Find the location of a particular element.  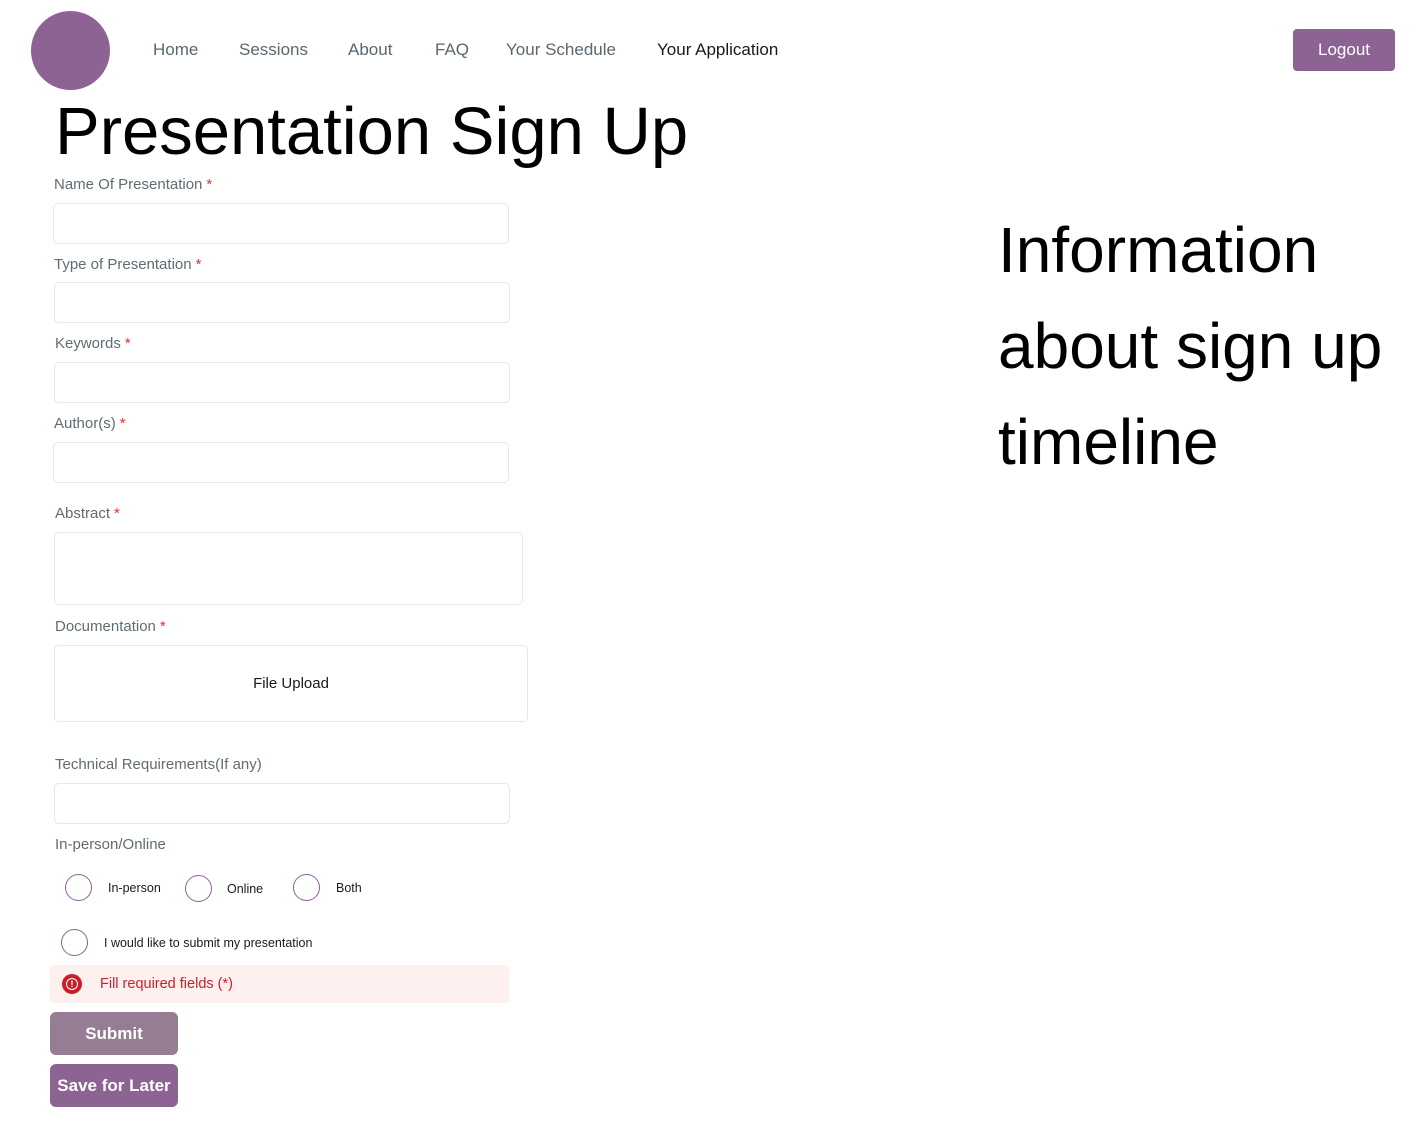

radio-in-person-label: In-person is located at coordinates (134, 888).